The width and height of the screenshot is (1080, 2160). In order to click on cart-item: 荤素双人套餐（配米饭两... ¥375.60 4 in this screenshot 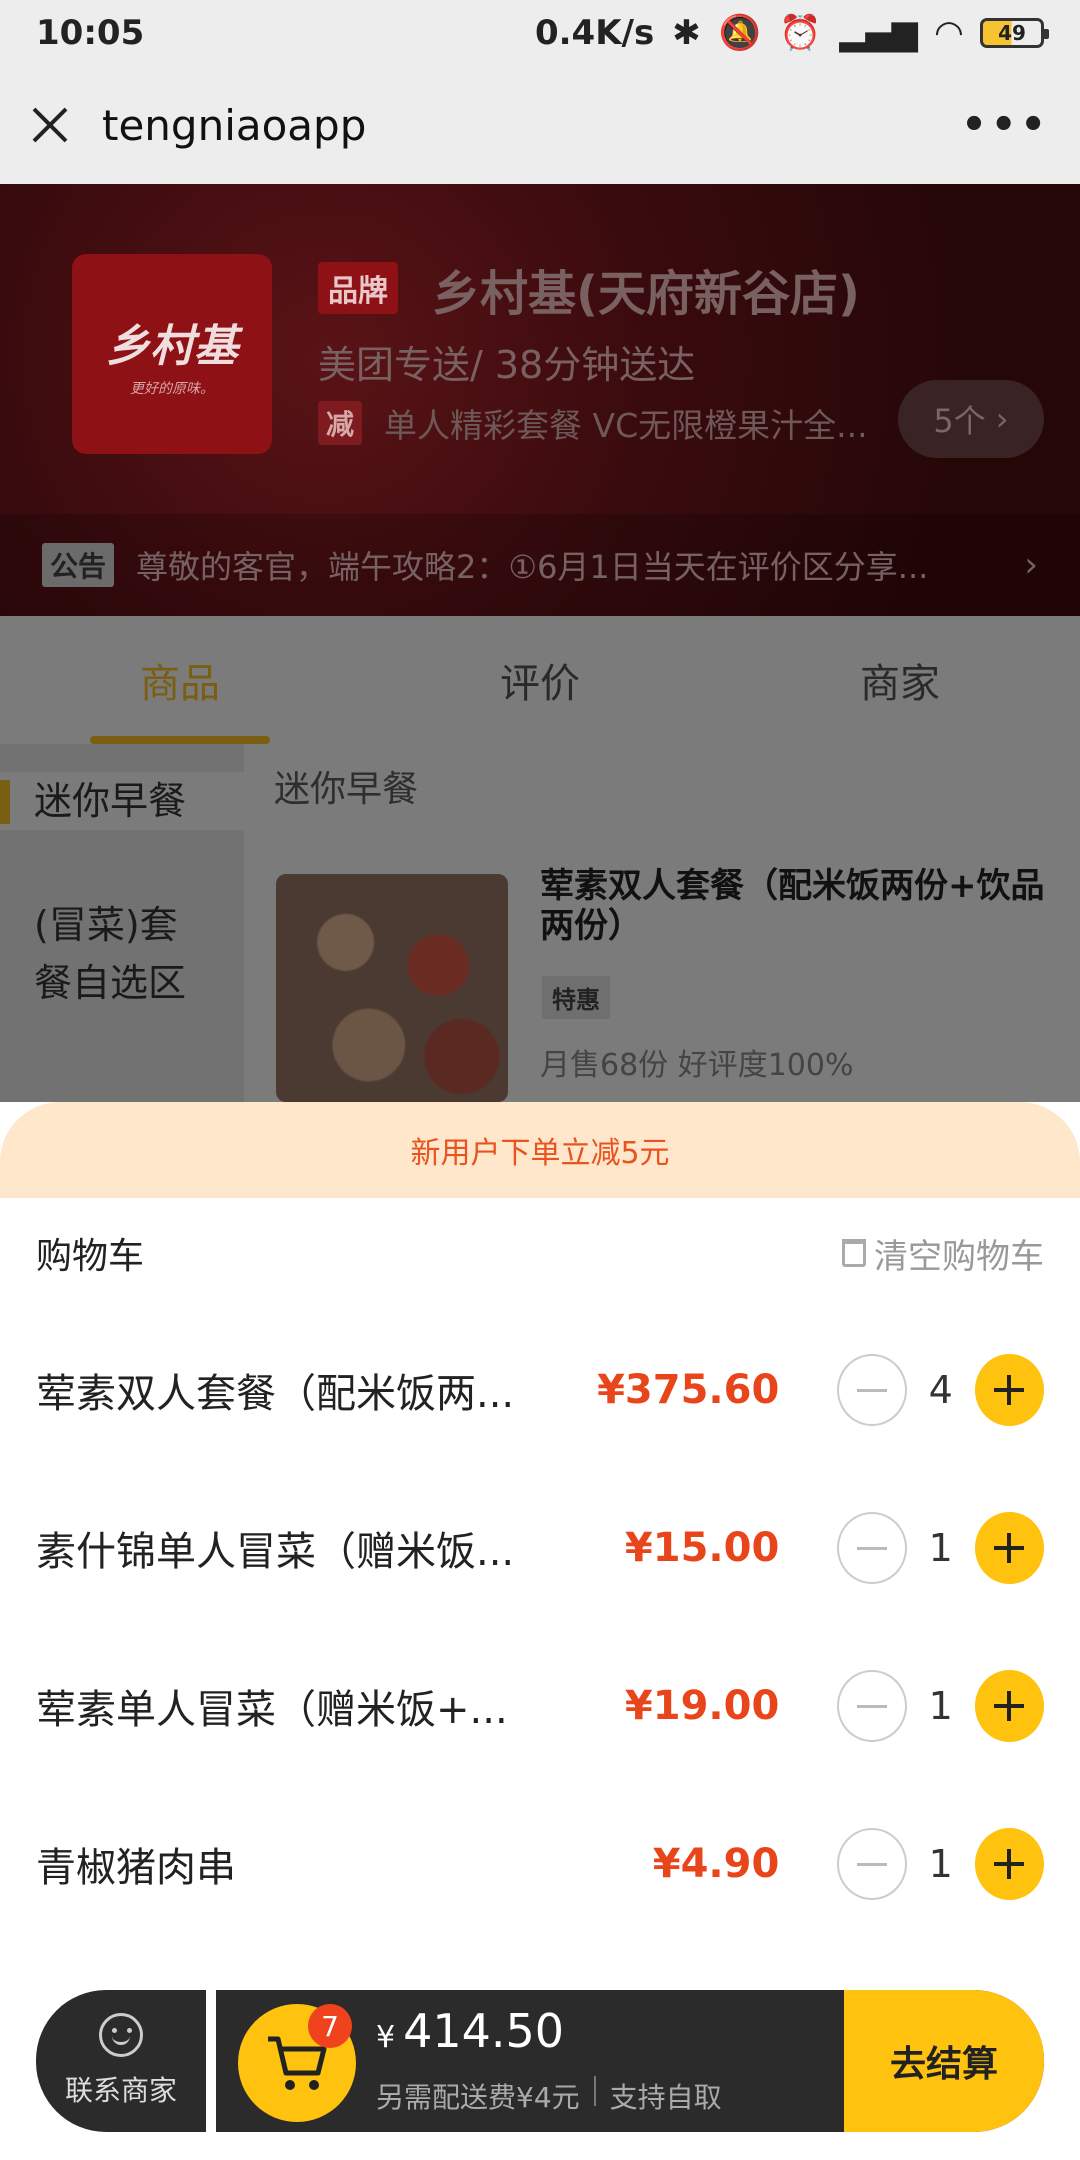, I will do `click(540, 1390)`.